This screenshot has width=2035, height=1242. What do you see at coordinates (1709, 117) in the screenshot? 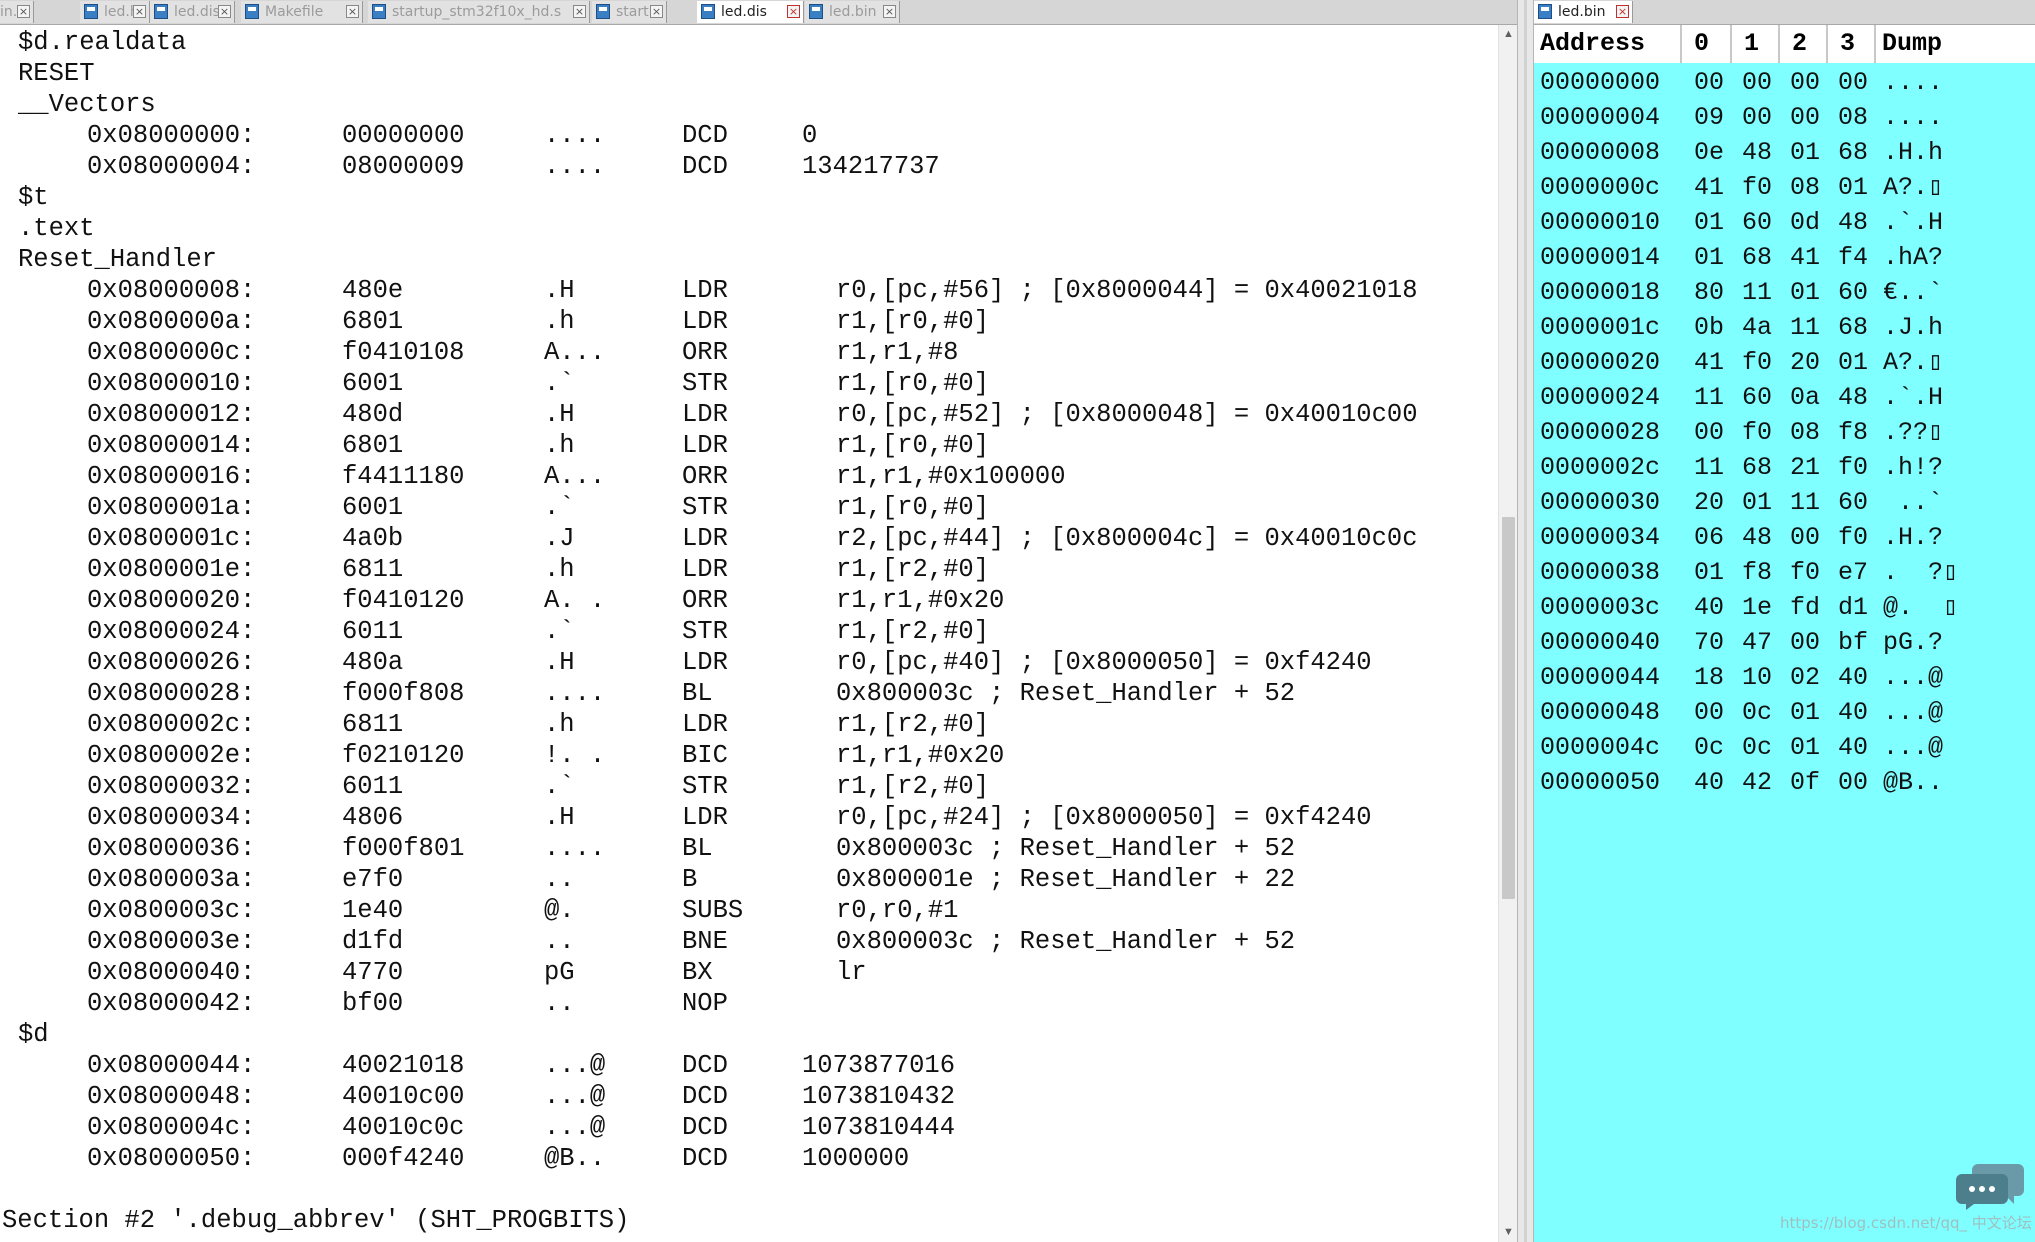
I see `hex-byte: 09` at bounding box center [1709, 117].